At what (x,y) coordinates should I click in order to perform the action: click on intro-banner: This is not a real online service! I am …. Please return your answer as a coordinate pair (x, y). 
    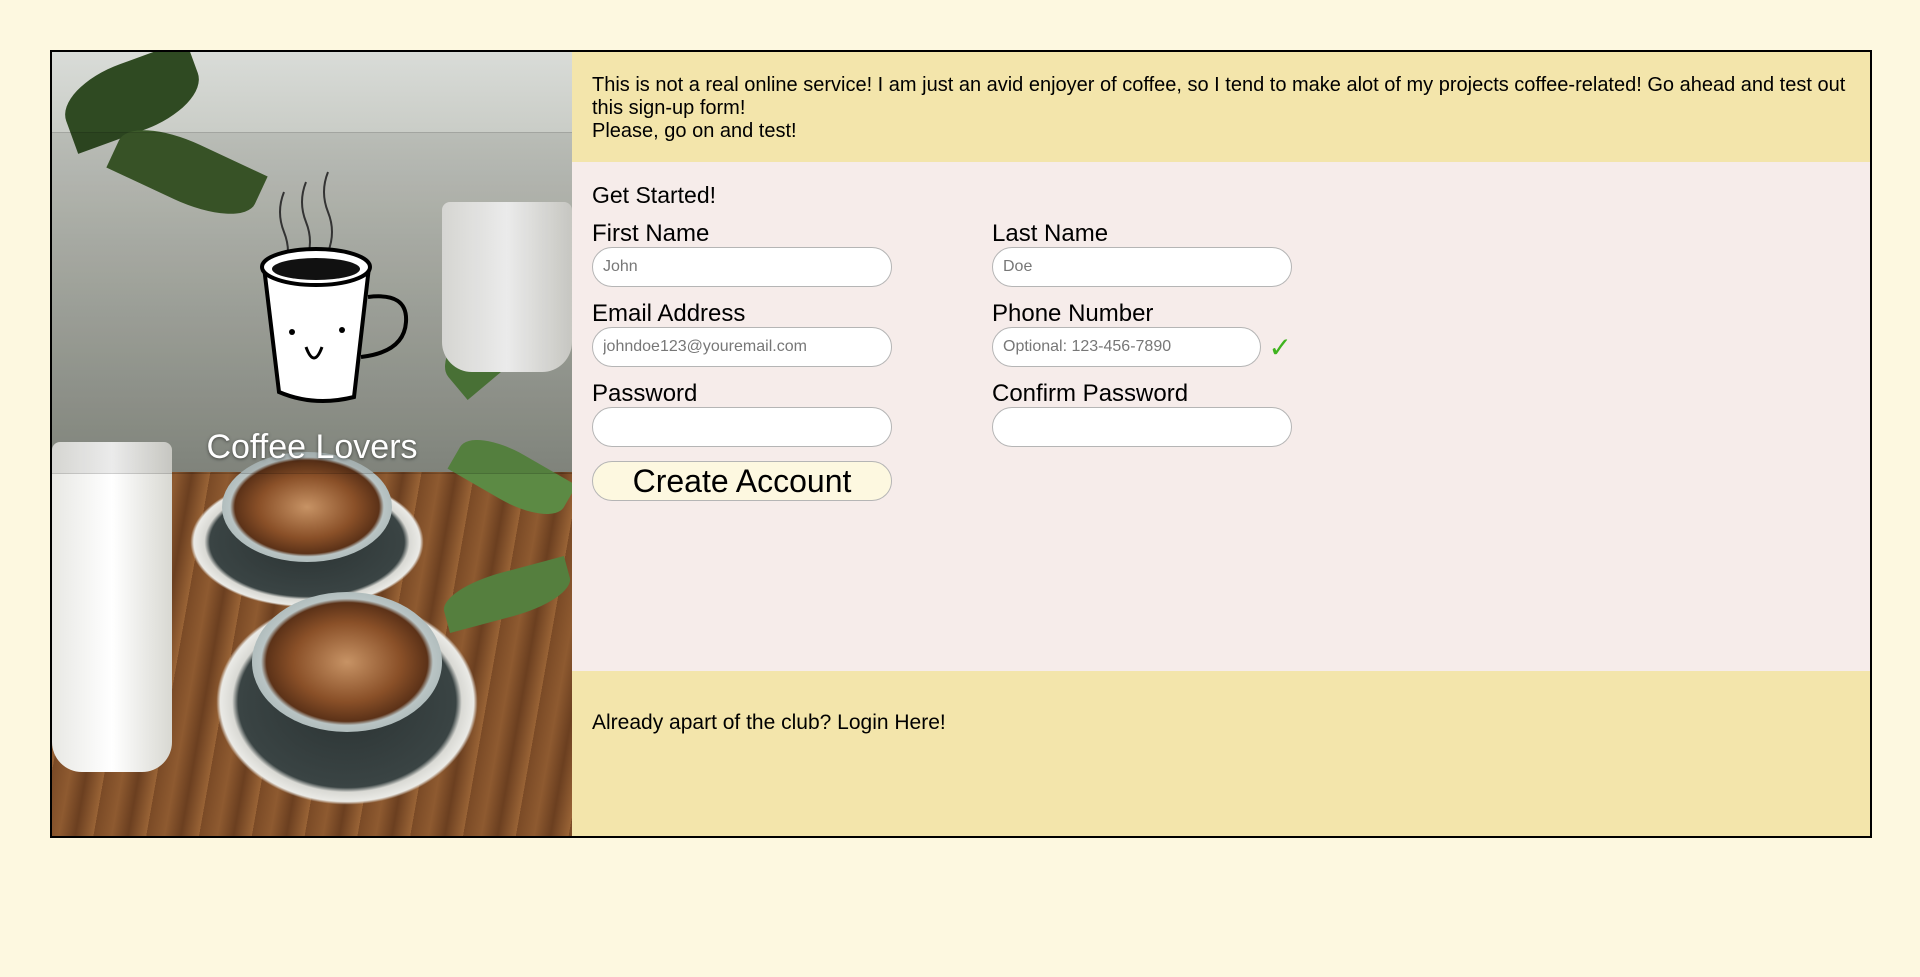
    Looking at the image, I should click on (1221, 107).